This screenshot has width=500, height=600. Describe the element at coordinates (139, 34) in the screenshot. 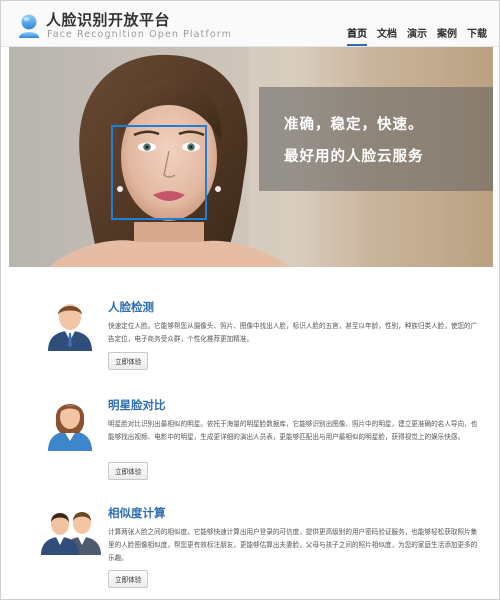

I see `site-subtitle: Face Recognition Open Platform` at that location.